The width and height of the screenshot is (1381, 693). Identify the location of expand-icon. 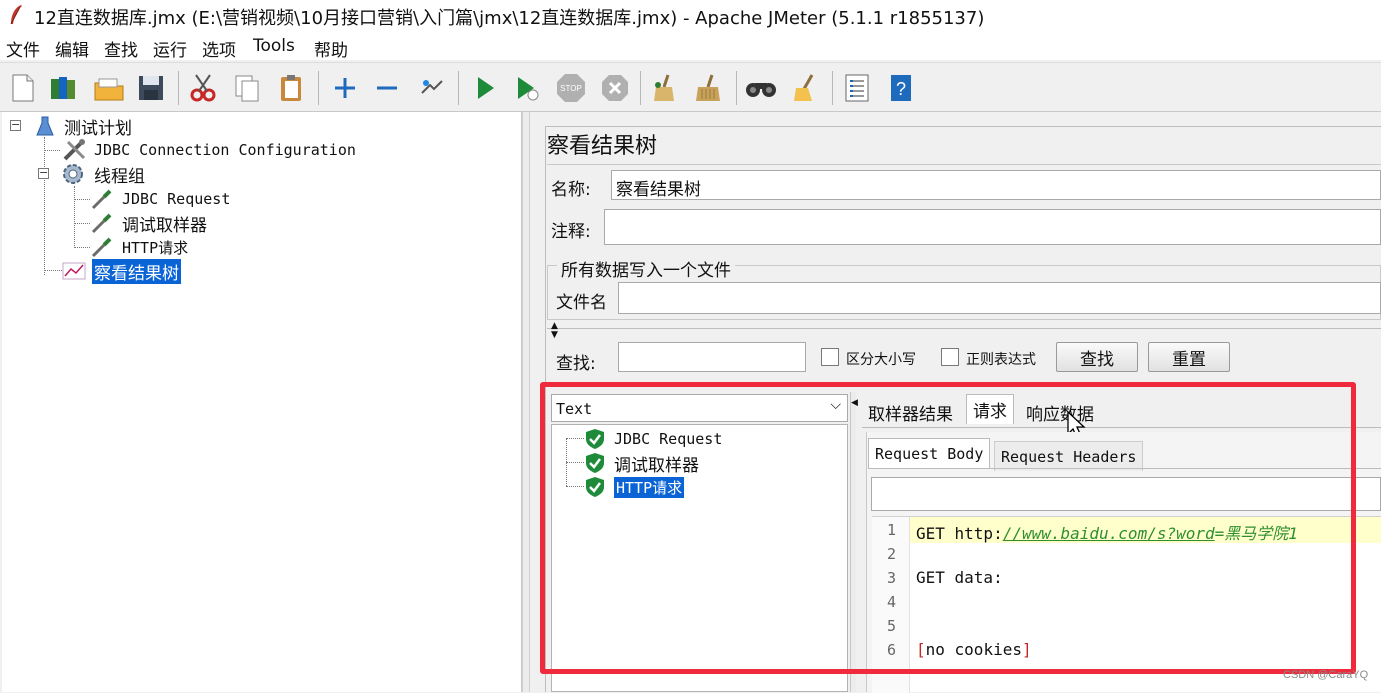
(345, 88).